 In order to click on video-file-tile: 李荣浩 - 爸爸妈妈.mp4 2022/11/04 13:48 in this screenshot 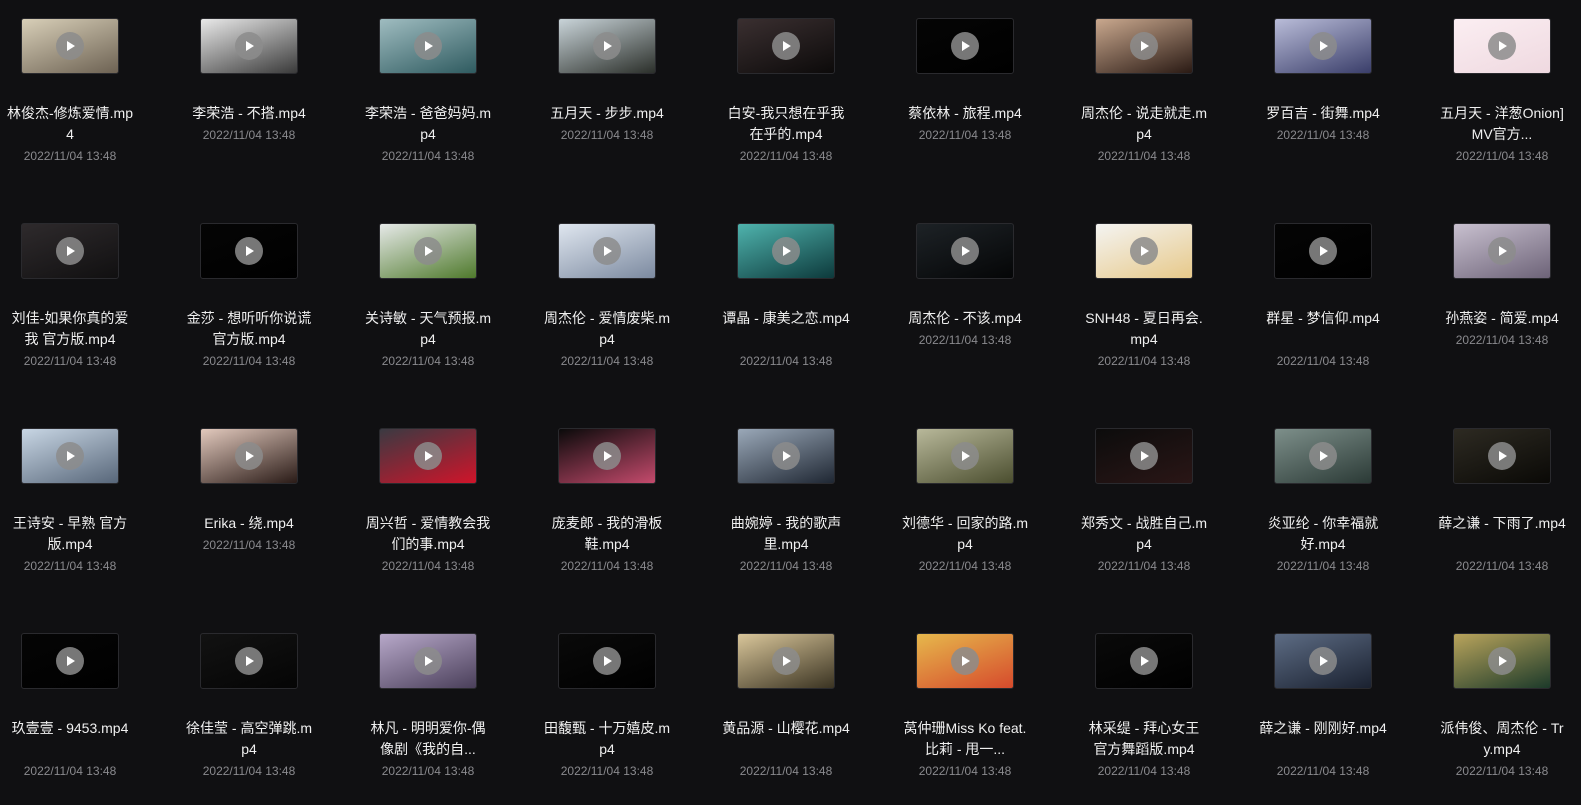, I will do `click(429, 95)`.